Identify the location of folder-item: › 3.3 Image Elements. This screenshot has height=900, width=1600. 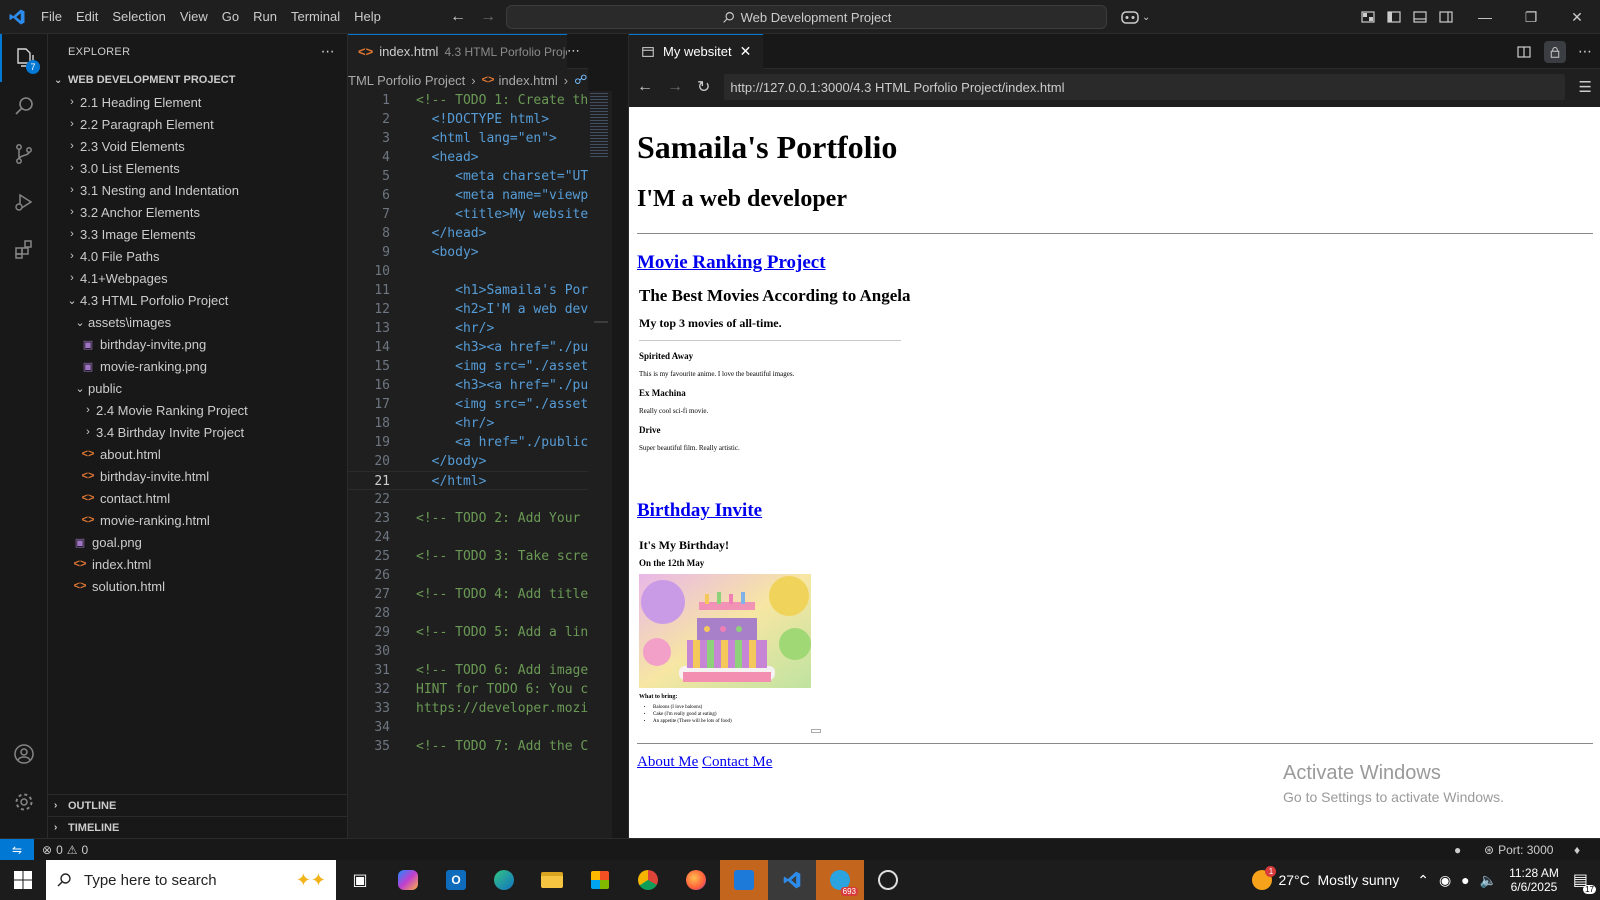
(197, 234).